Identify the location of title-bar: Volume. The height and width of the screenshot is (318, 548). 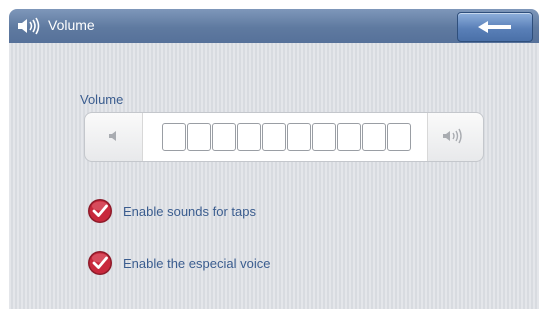
(274, 26).